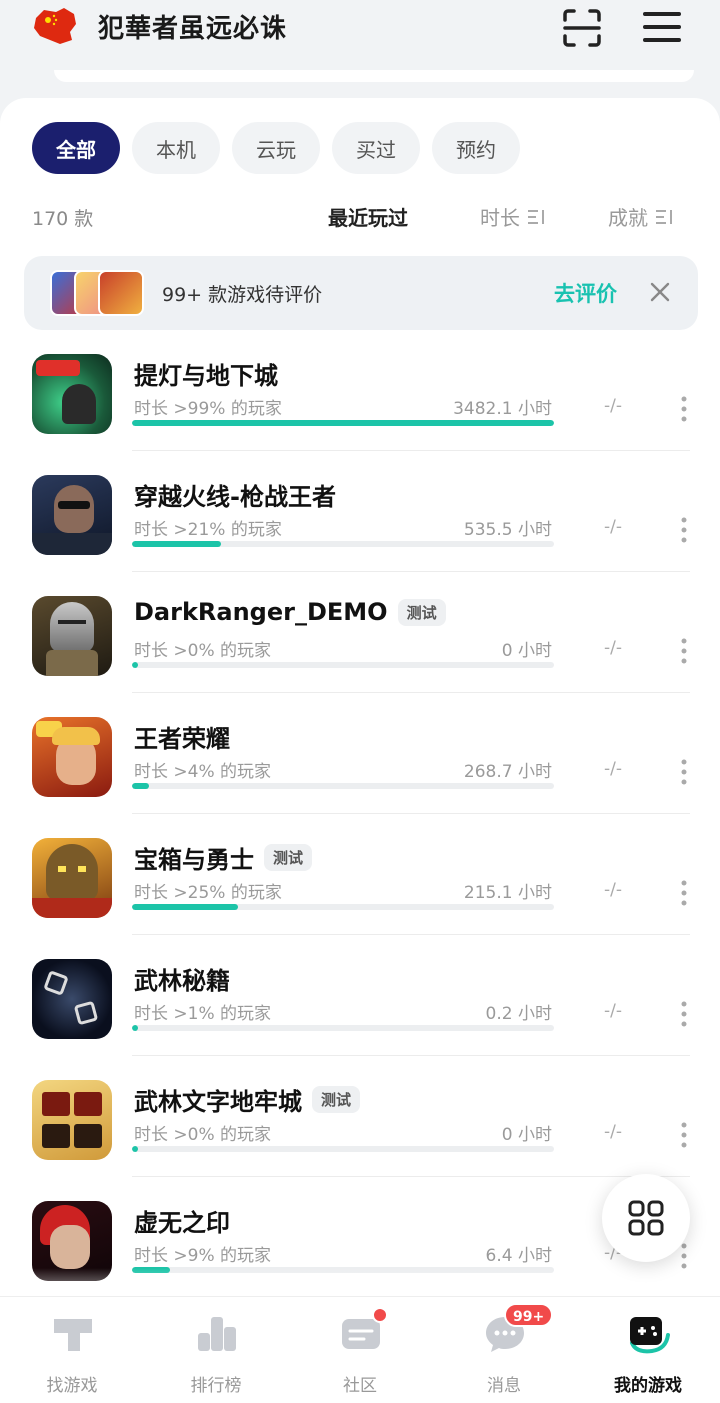 This screenshot has width=720, height=1403. What do you see at coordinates (660, 292) in the screenshot?
I see `close-icon` at bounding box center [660, 292].